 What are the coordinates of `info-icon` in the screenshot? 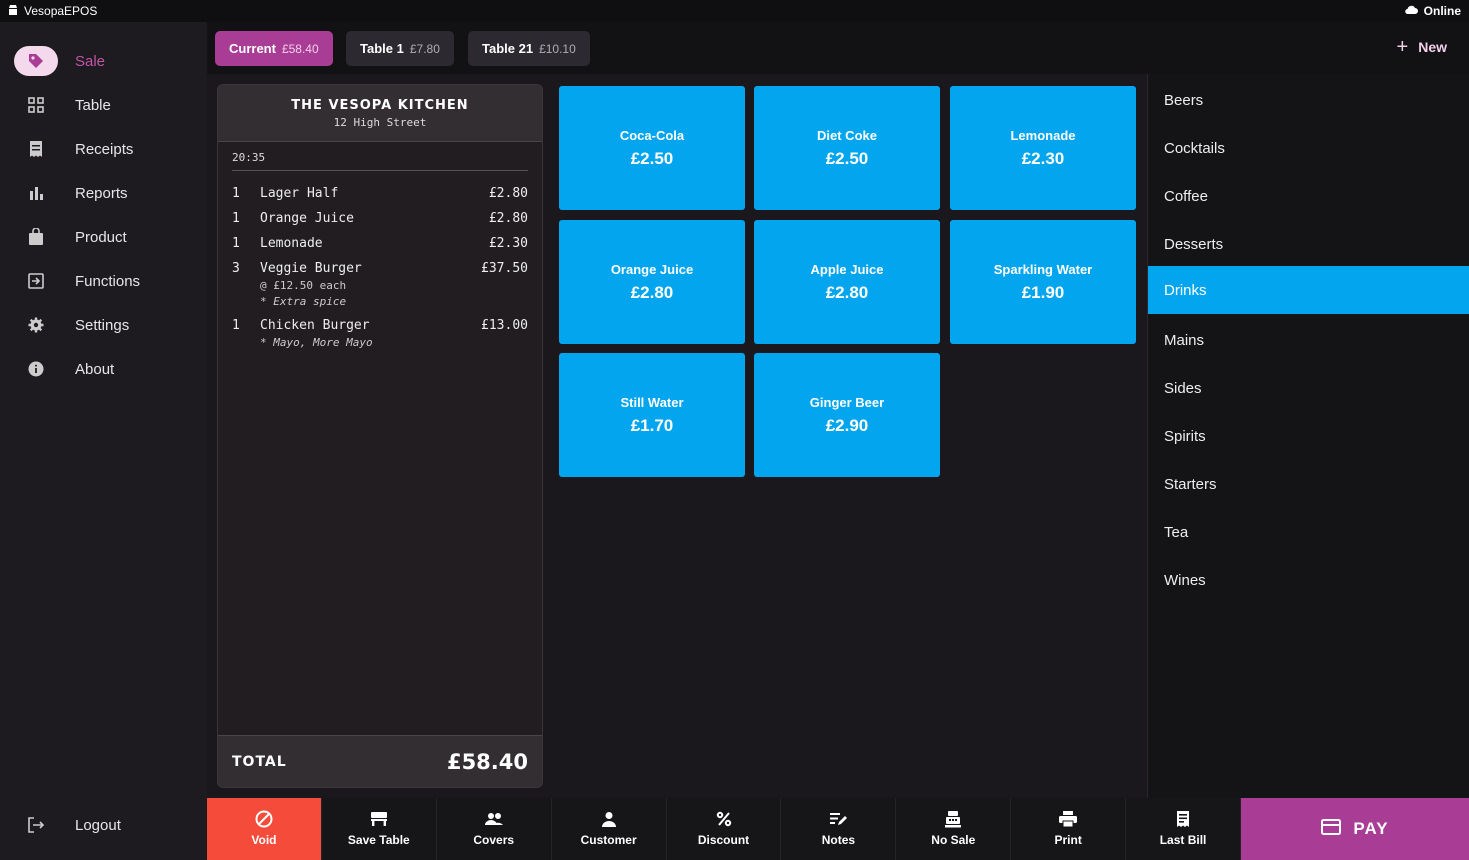 It's located at (36, 369).